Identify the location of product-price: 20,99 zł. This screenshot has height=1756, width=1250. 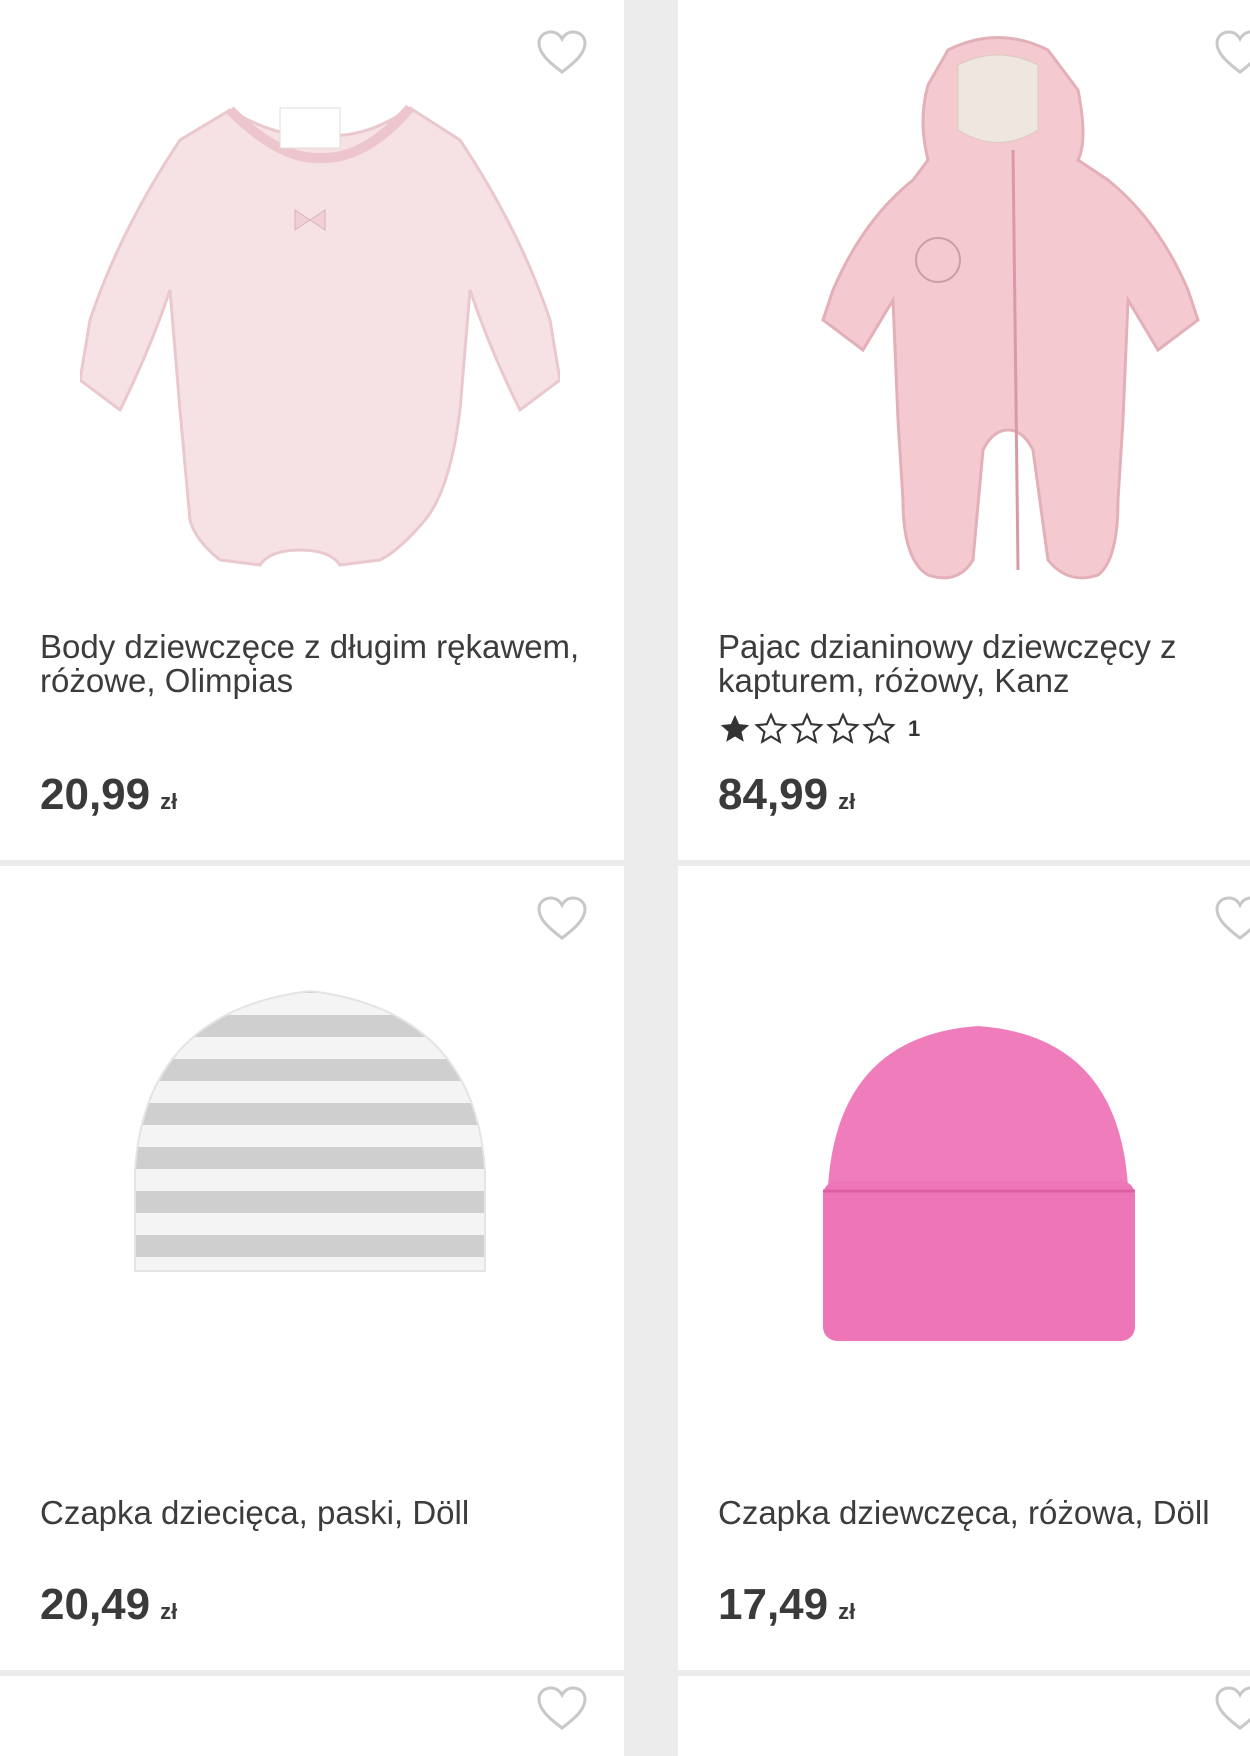
(108, 795).